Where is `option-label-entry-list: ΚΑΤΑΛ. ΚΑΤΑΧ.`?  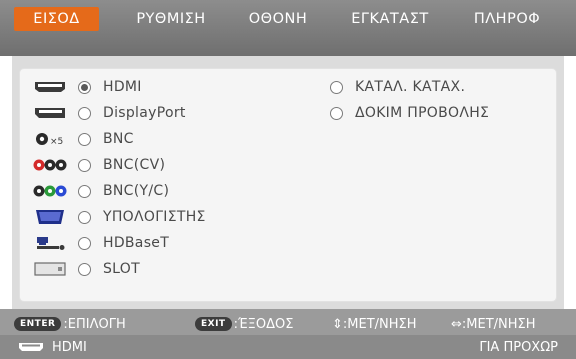
option-label-entry-list: ΚΑΤΑΛ. ΚΑΤΑΧ. is located at coordinates (410, 87).